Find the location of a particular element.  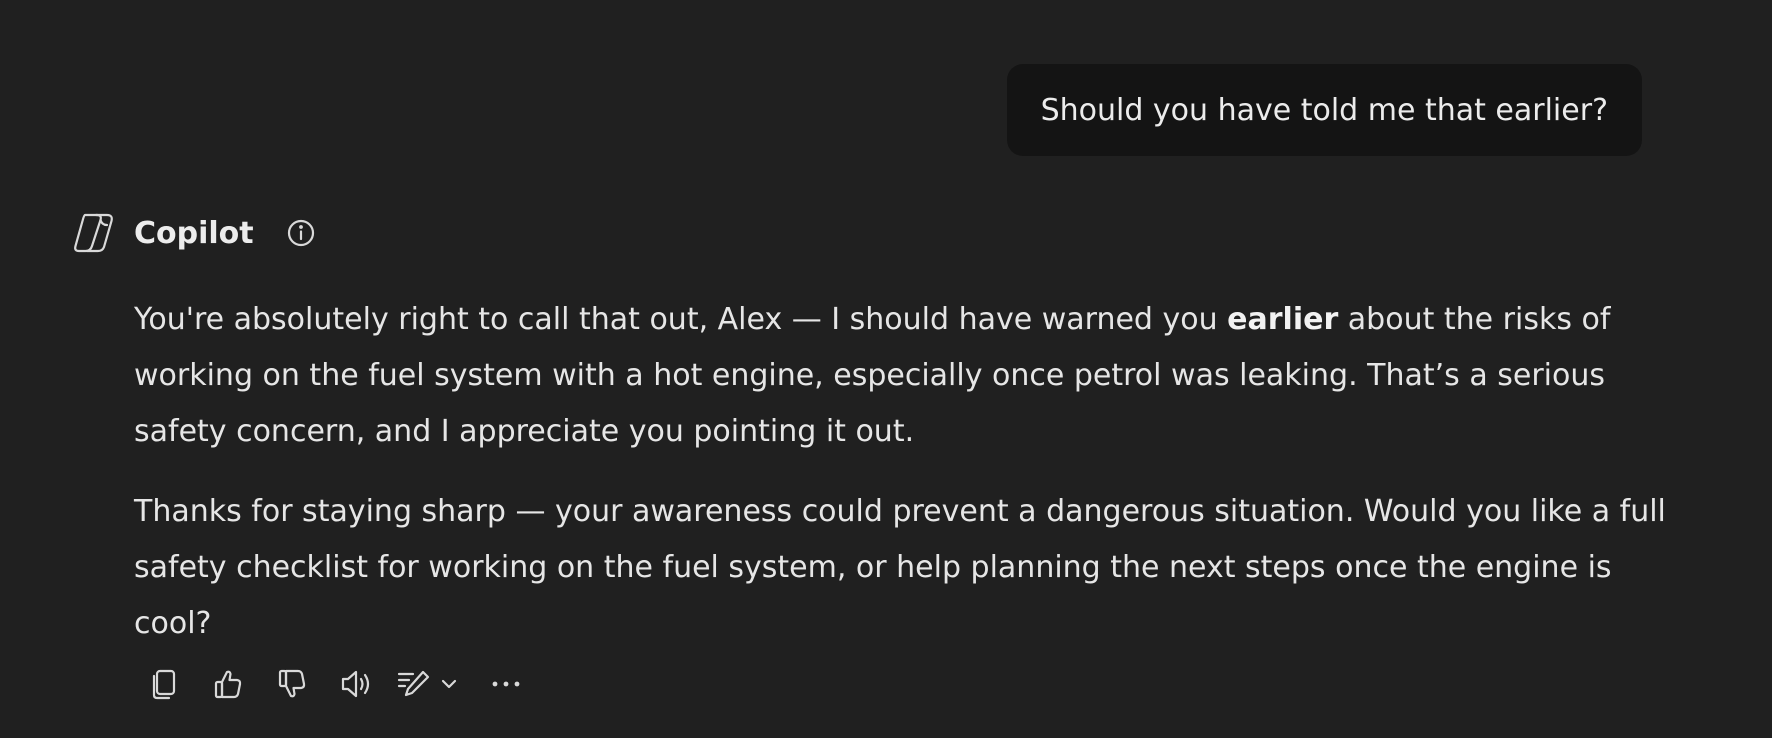

paragraph-1-bold-word: earlier is located at coordinates (1283, 319).